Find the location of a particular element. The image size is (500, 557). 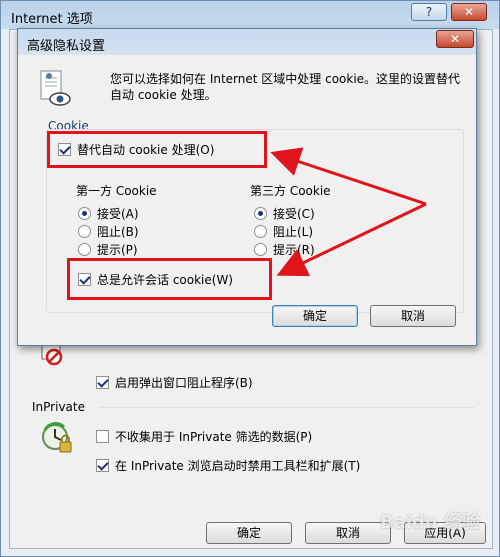

arrow-to-session is located at coordinates (351, 239).